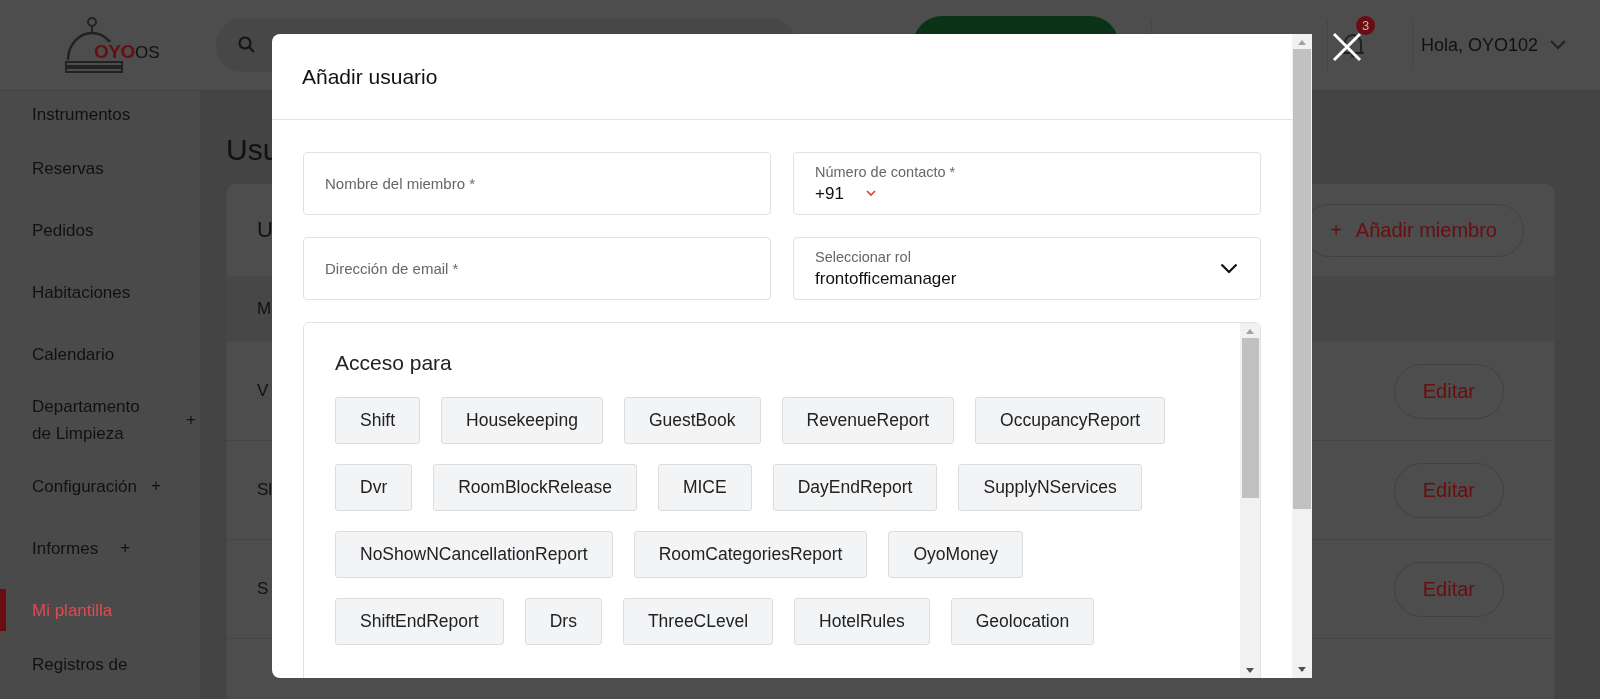 The height and width of the screenshot is (699, 1600). Describe the element at coordinates (704, 487) in the screenshot. I see `permission-chip: MICE` at that location.